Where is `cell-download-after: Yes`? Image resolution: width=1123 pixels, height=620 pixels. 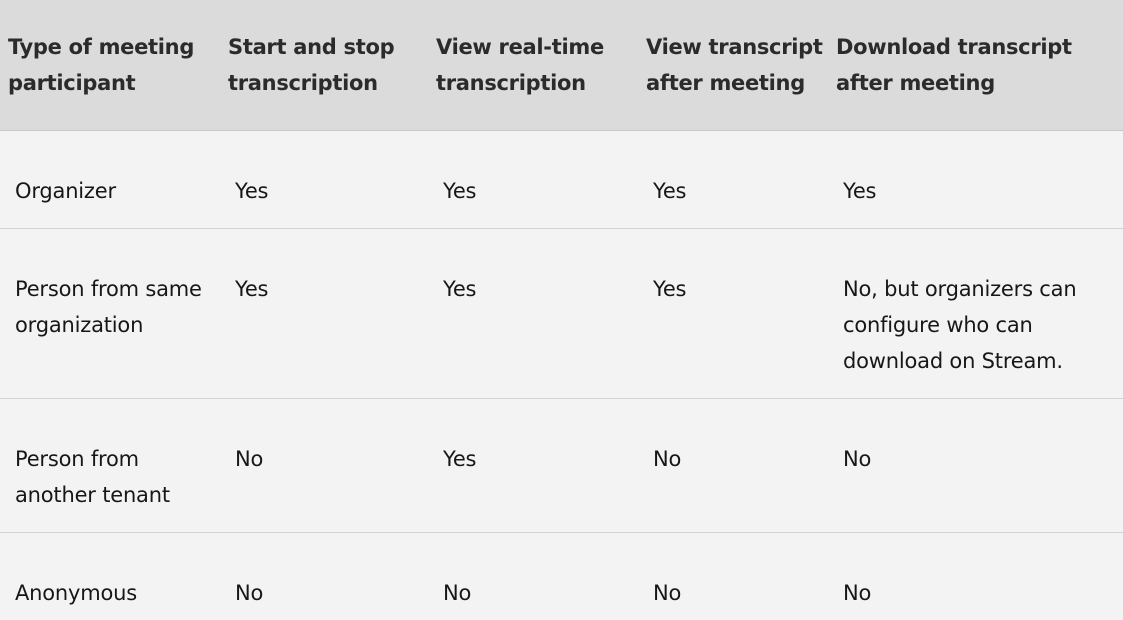
cell-download-after: Yes is located at coordinates (975, 180).